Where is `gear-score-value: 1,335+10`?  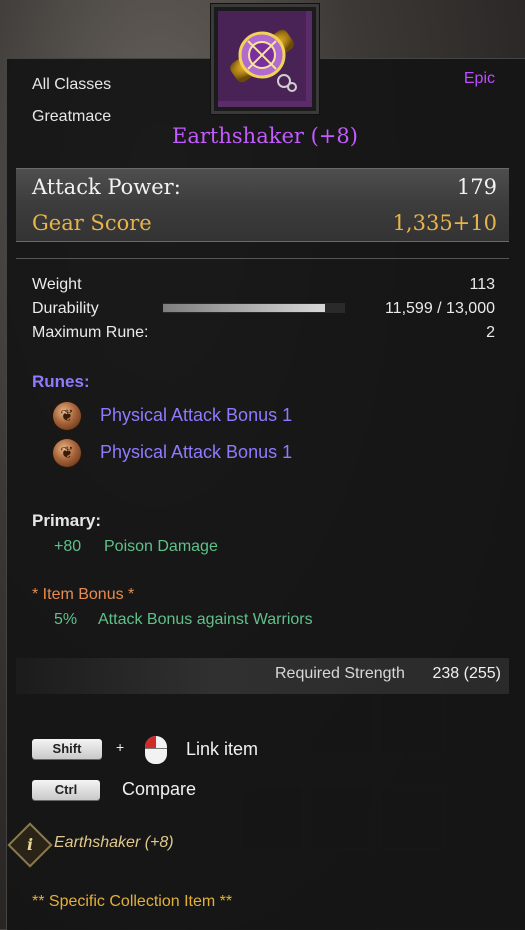 gear-score-value: 1,335+10 is located at coordinates (444, 223).